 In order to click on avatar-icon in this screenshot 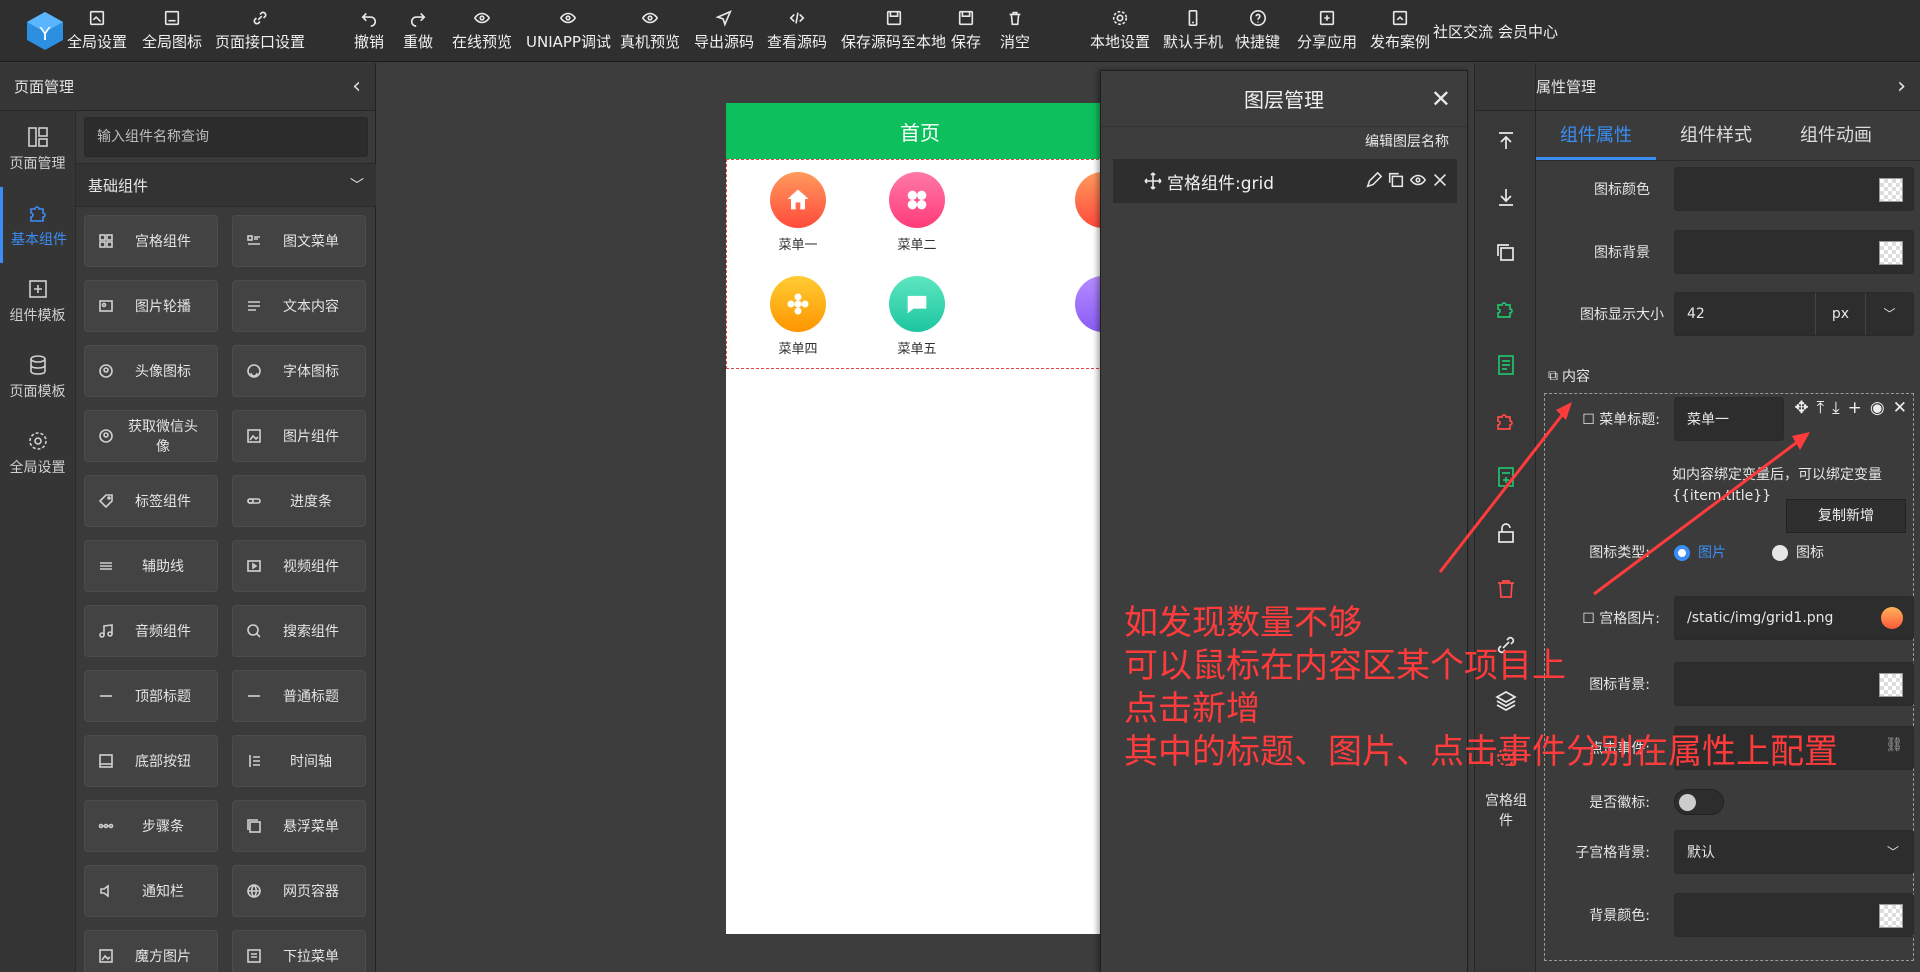, I will do `click(106, 371)`.